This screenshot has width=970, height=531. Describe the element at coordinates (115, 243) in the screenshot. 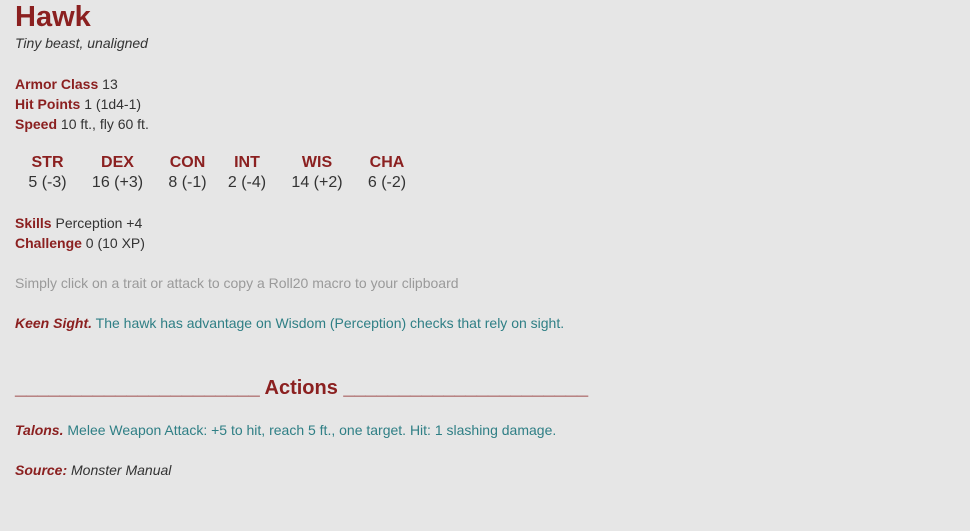

I see `challenge-value: 0 (10 XP)` at that location.